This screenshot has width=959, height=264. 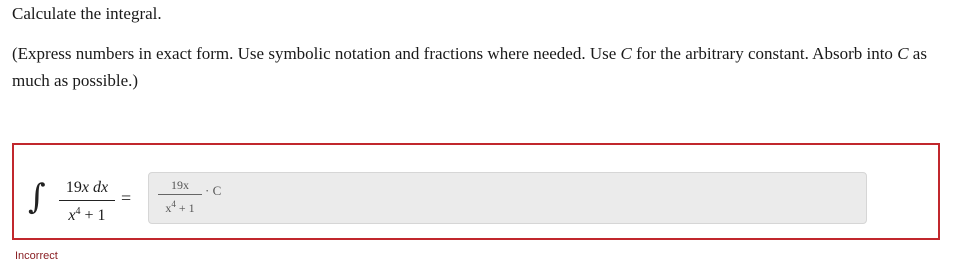 I want to click on question-prompt: Calculate the integral., so click(x=87, y=13).